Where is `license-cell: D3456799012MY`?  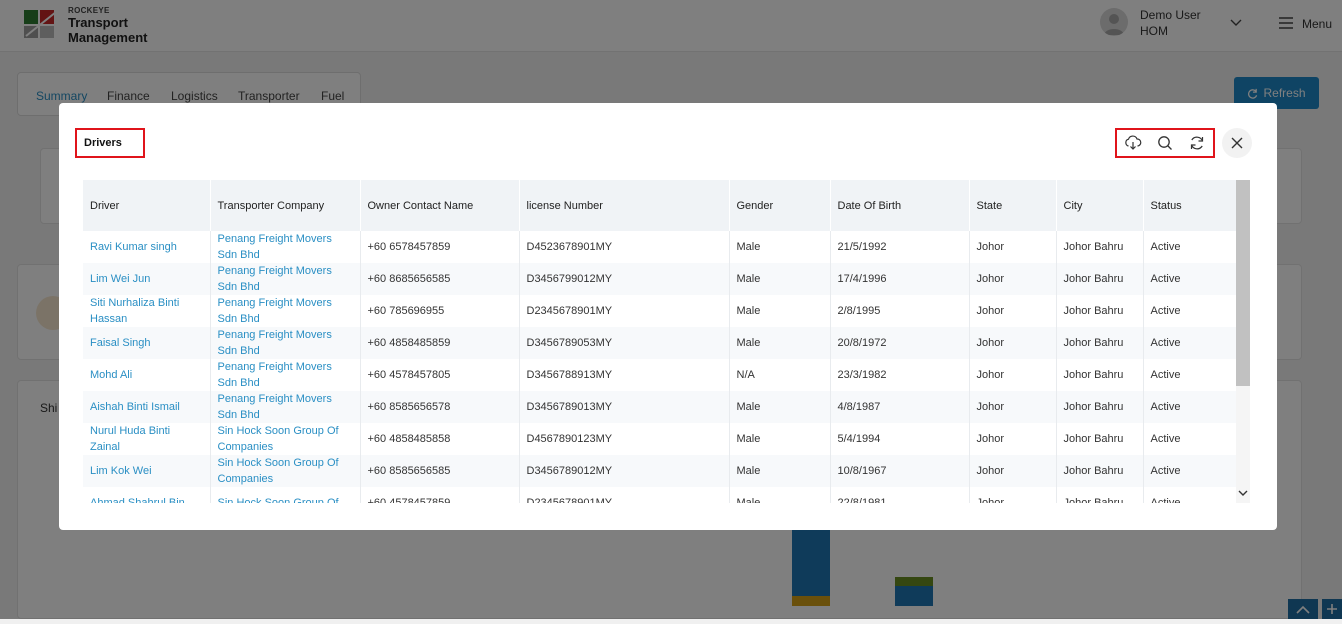 license-cell: D3456799012MY is located at coordinates (624, 279).